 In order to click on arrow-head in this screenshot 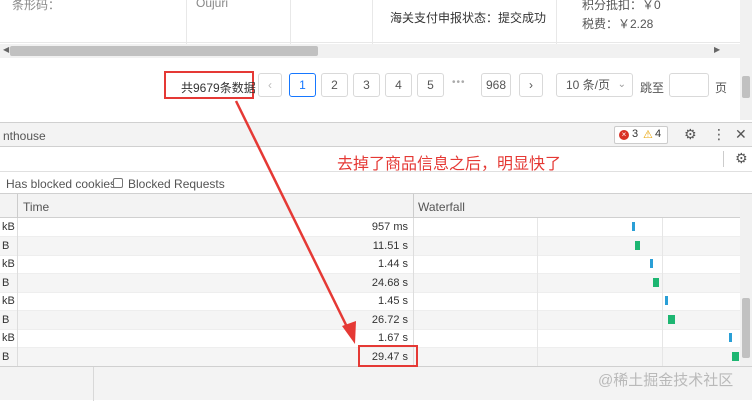, I will do `click(349, 332)`.